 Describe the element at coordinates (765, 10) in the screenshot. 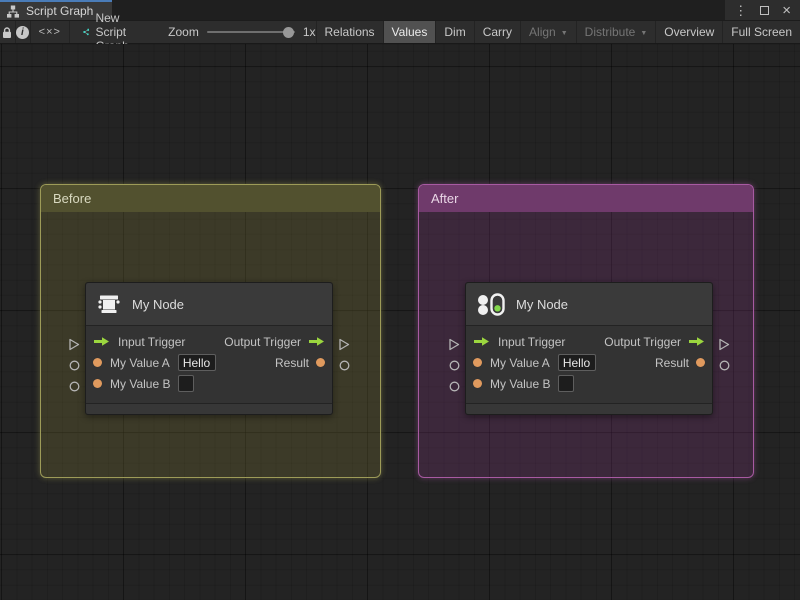

I see `maximize-icon` at that location.